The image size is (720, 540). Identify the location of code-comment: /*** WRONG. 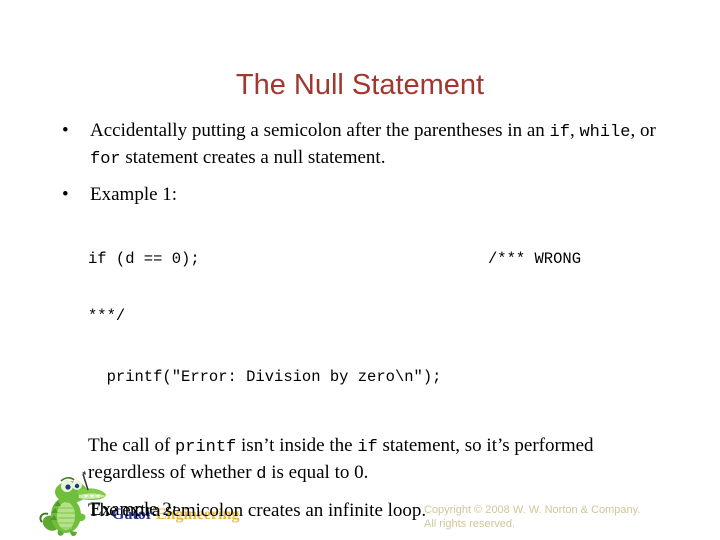
(535, 259).